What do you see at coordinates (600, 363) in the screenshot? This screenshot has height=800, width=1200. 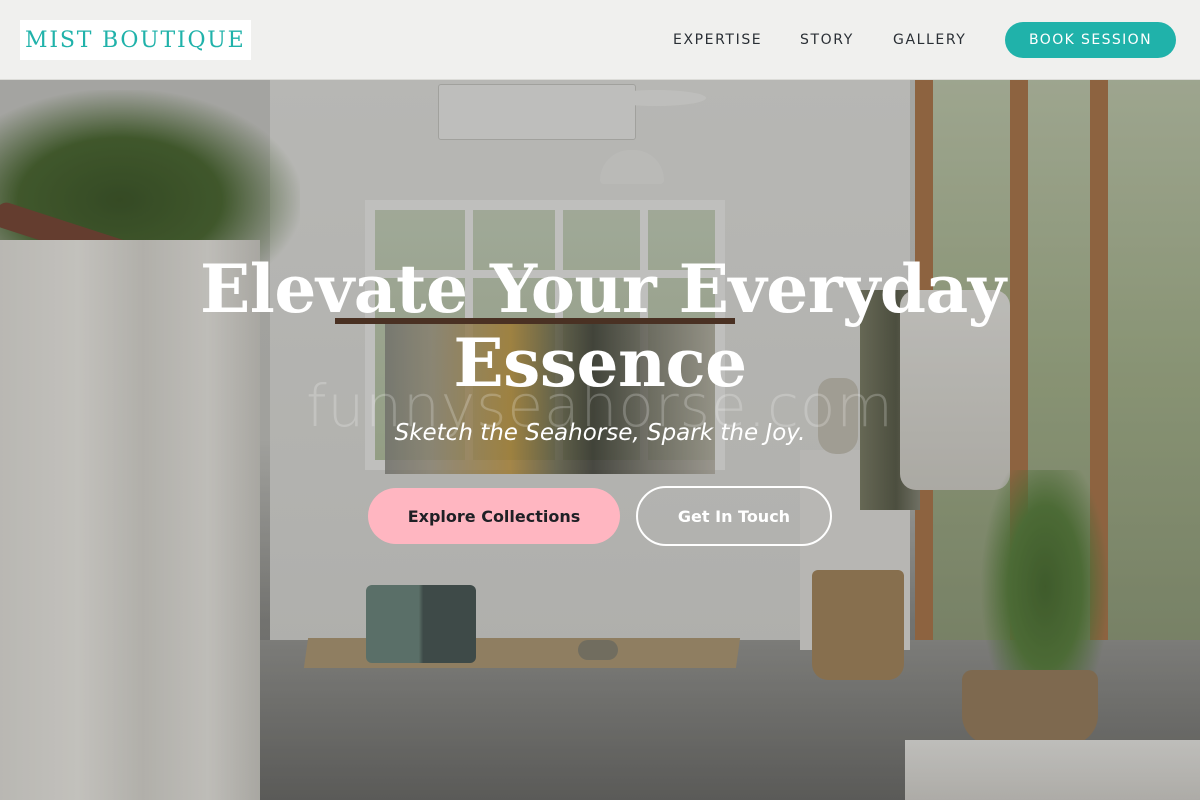 I see `hero-title-line: Essence` at bounding box center [600, 363].